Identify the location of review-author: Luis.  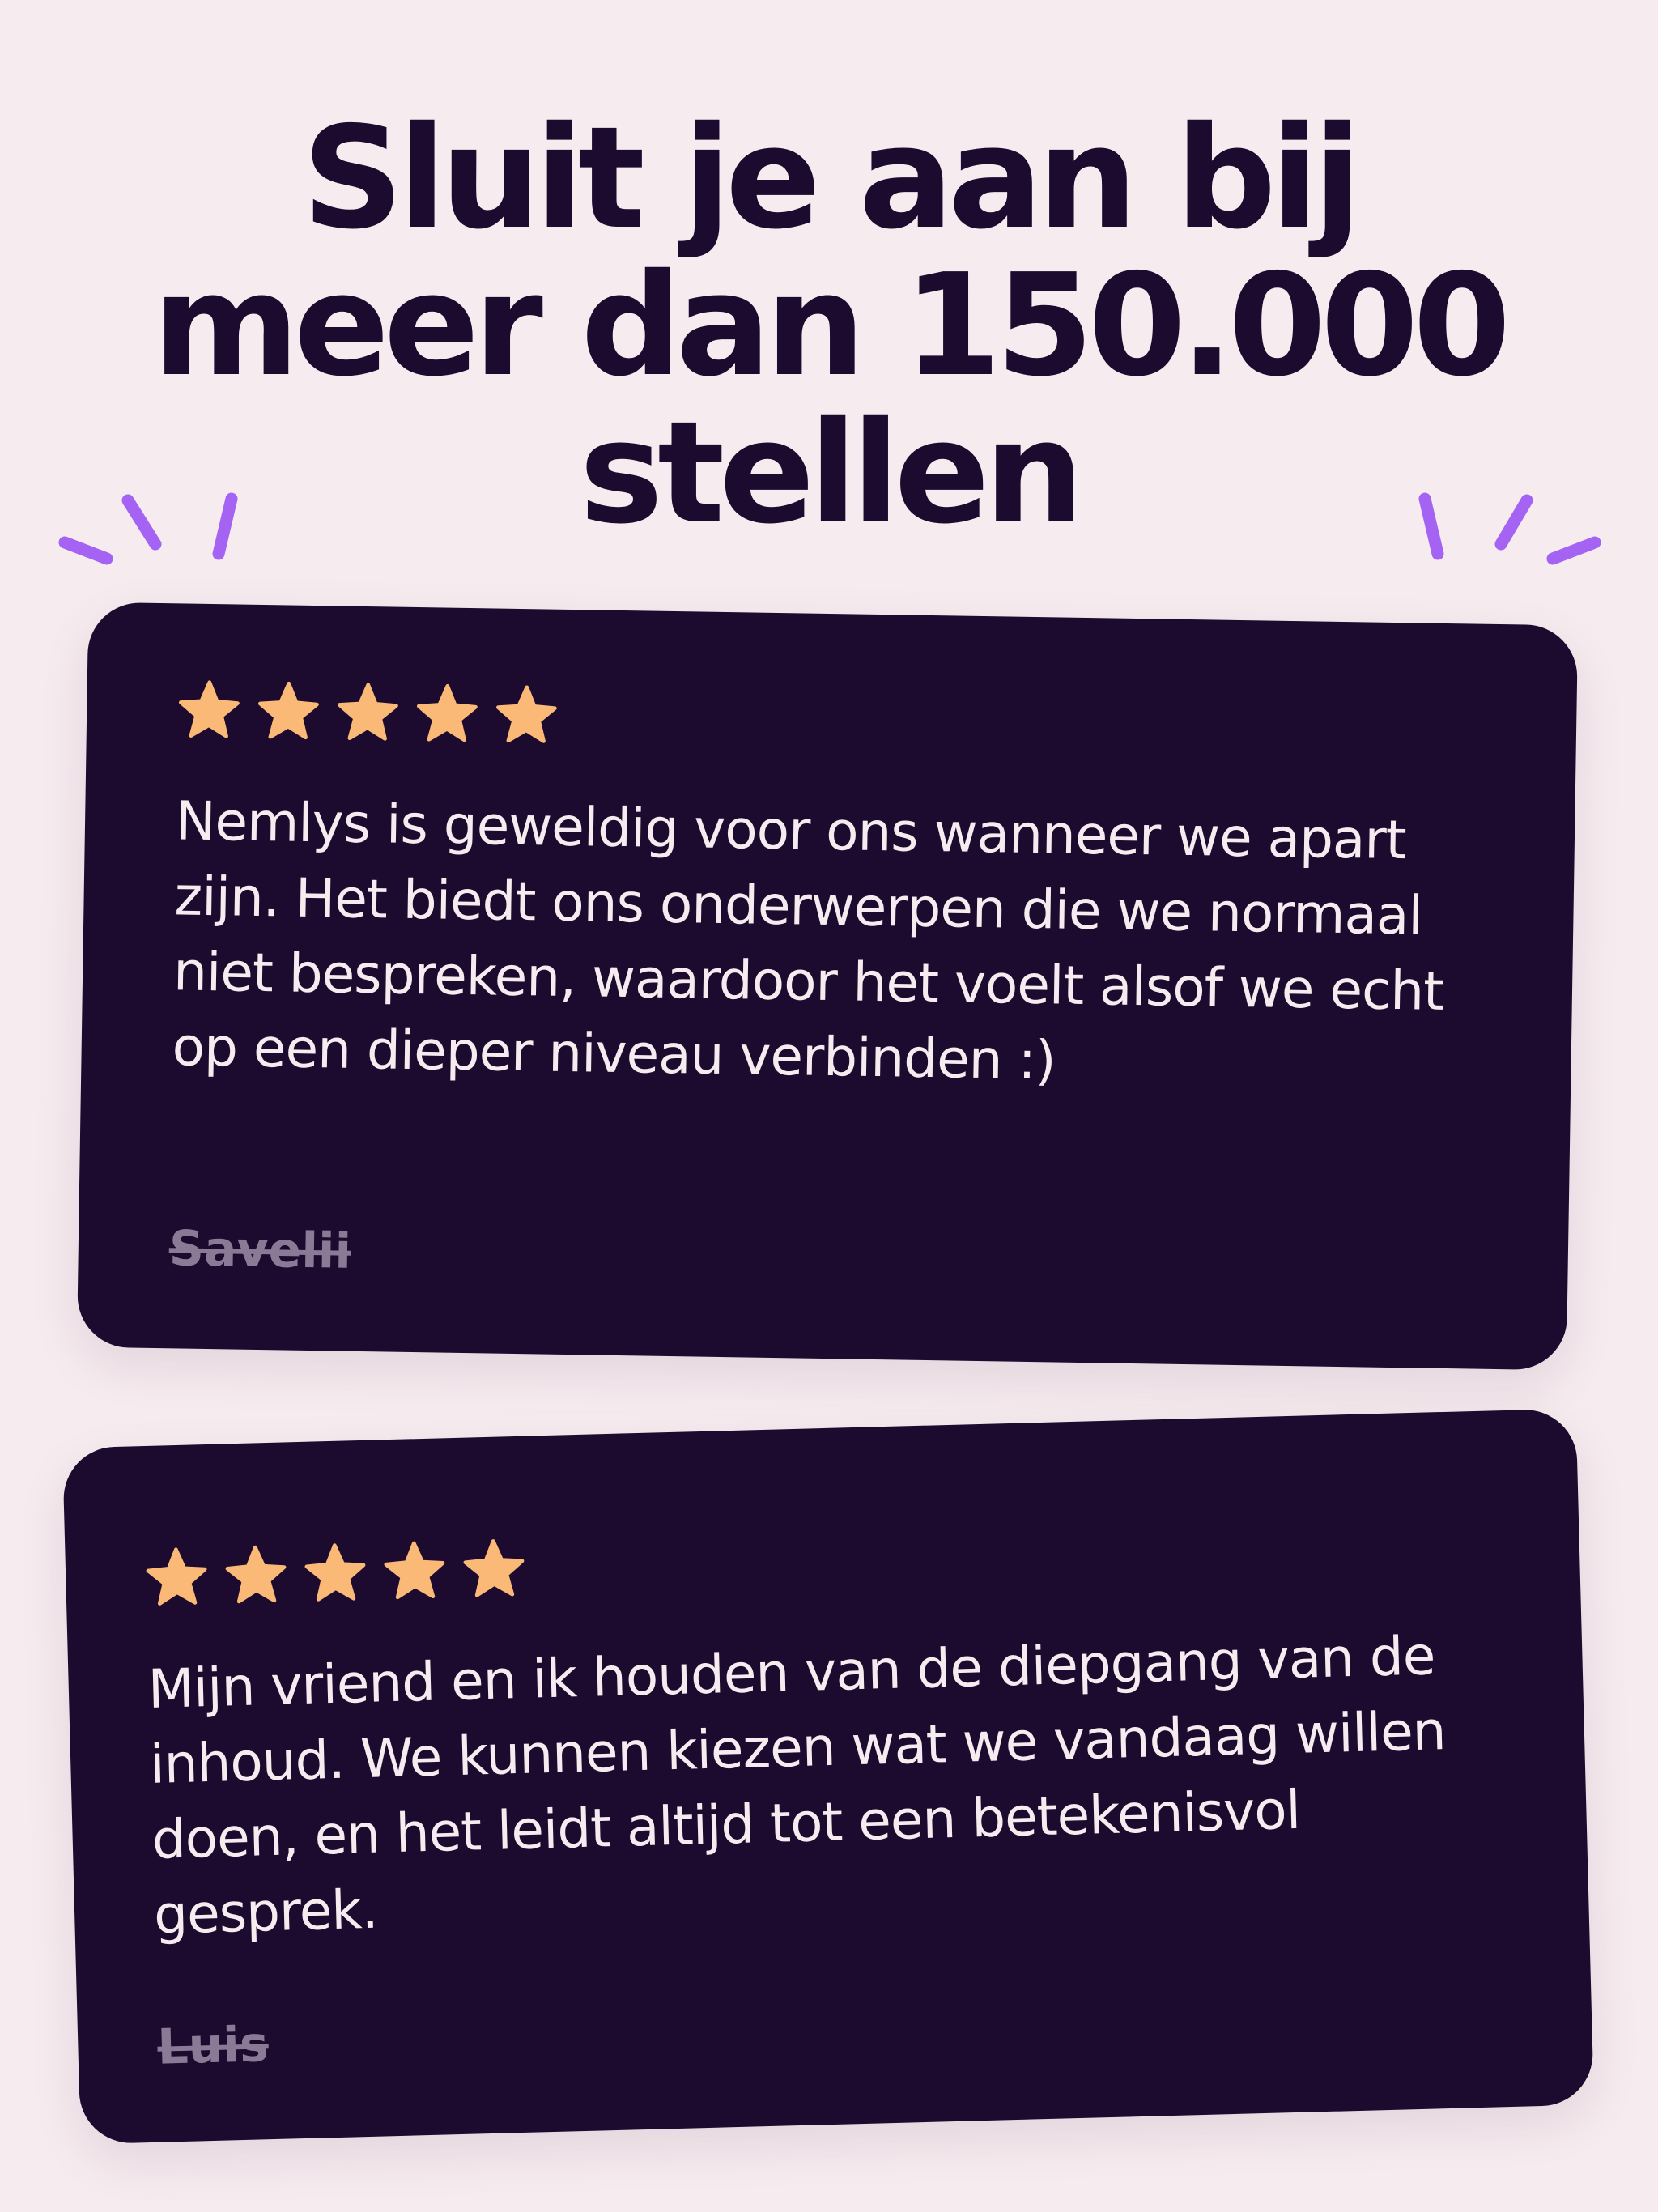
(213, 2046).